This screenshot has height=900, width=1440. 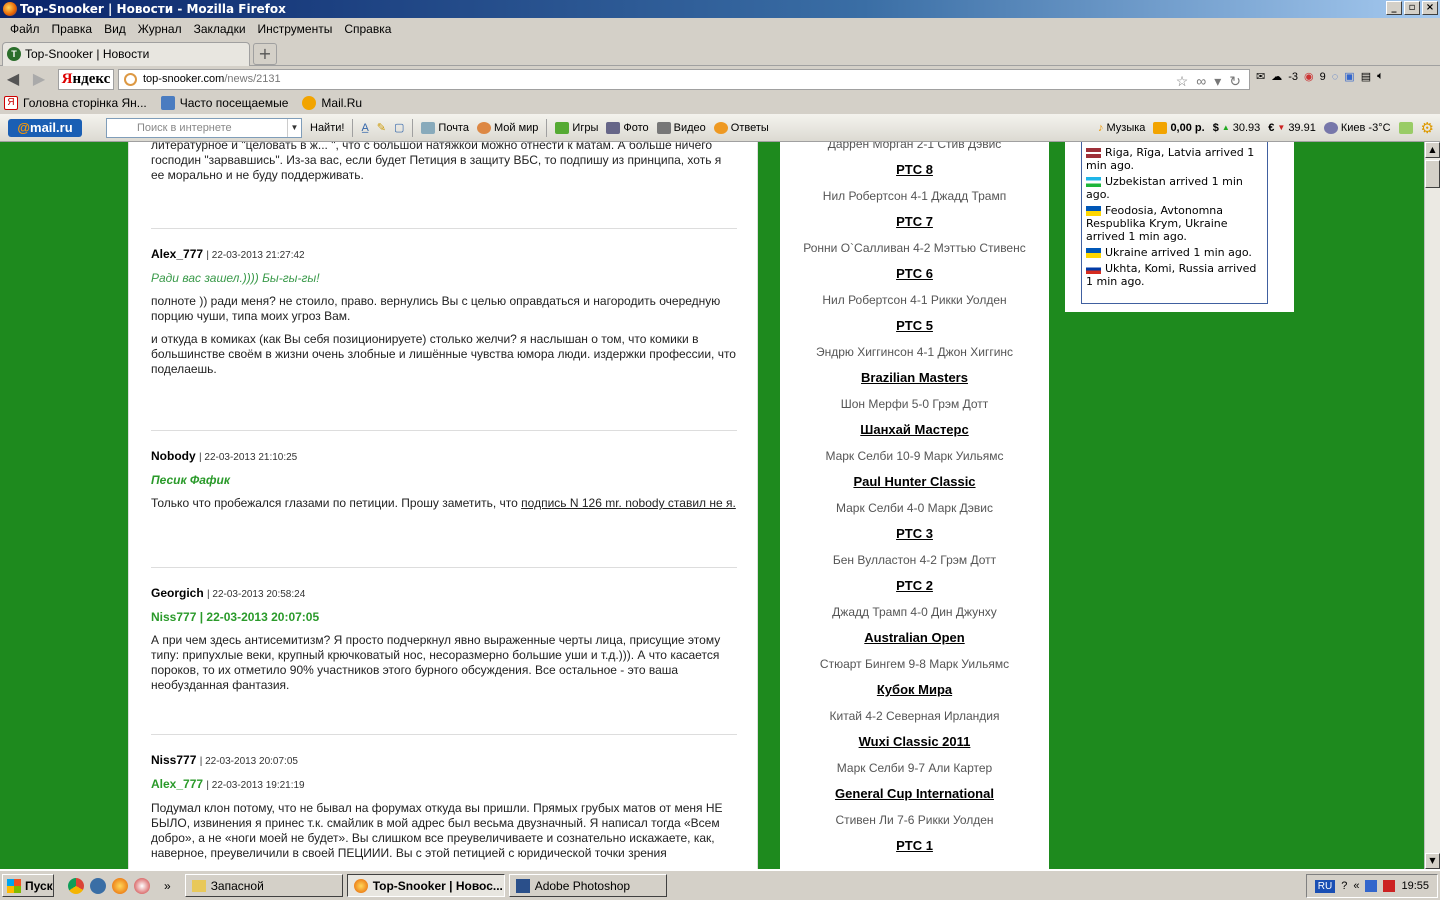 I want to click on dropdown-arrow-icon: ▾, so click(x=1217, y=81).